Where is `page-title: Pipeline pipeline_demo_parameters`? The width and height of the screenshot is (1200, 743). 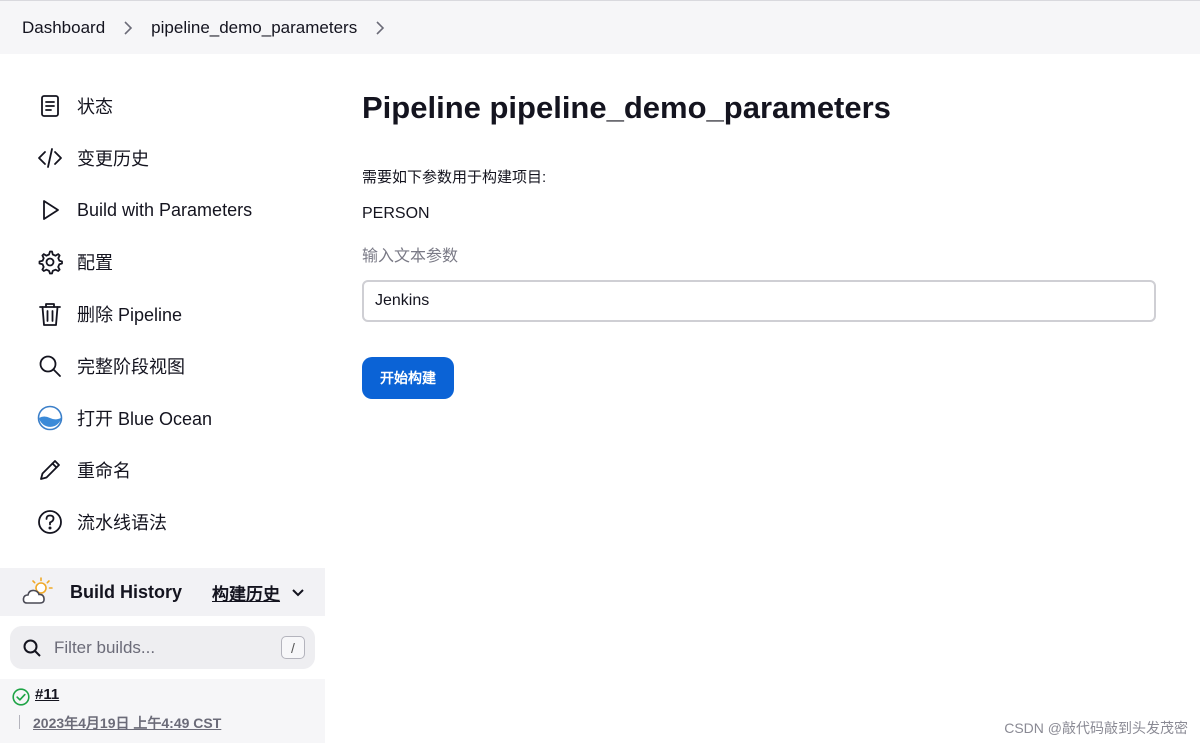
page-title: Pipeline pipeline_demo_parameters is located at coordinates (626, 107).